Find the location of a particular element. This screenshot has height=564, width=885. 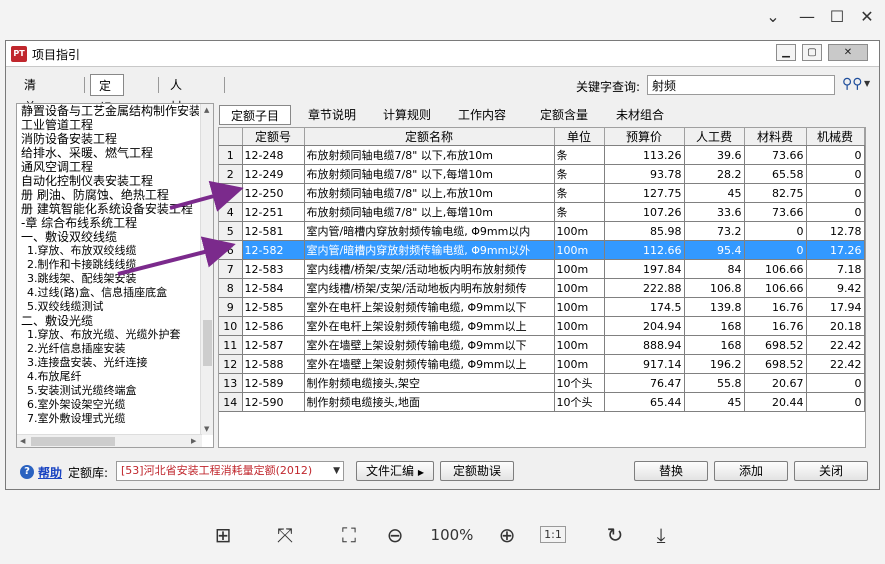

viewer-toolbar: ⊞ ⤧ ⛶ ⊖ 100% ⊕ 1:1 ↻ ⤓ is located at coordinates (442, 536).